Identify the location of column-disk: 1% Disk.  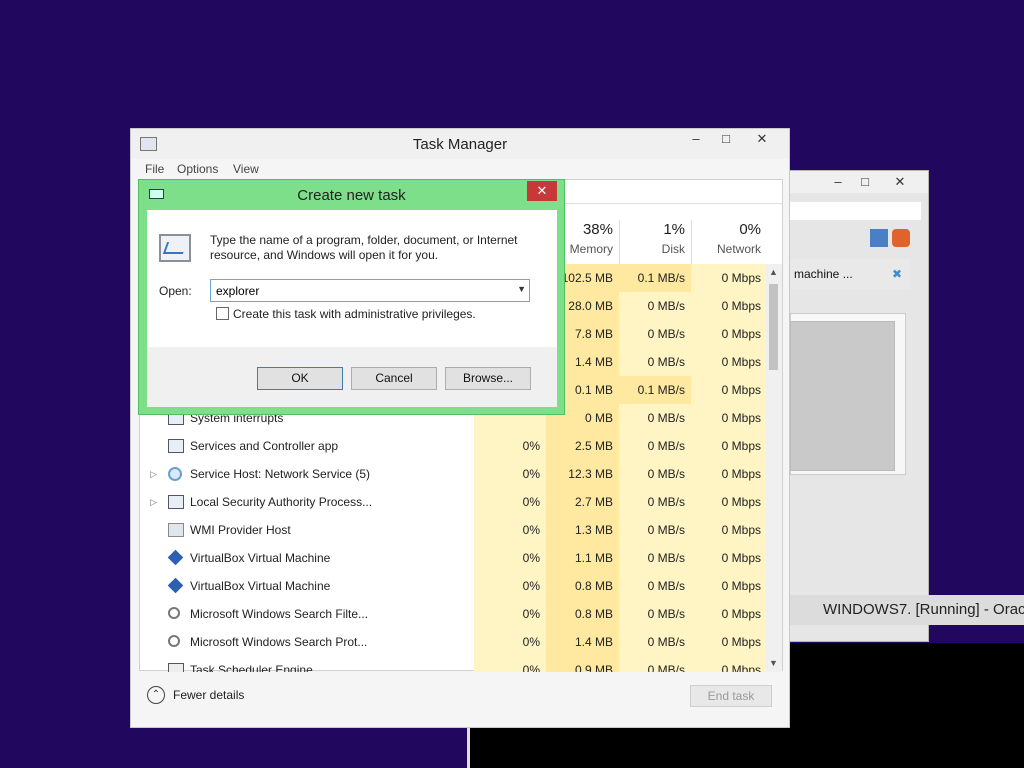
(655, 242).